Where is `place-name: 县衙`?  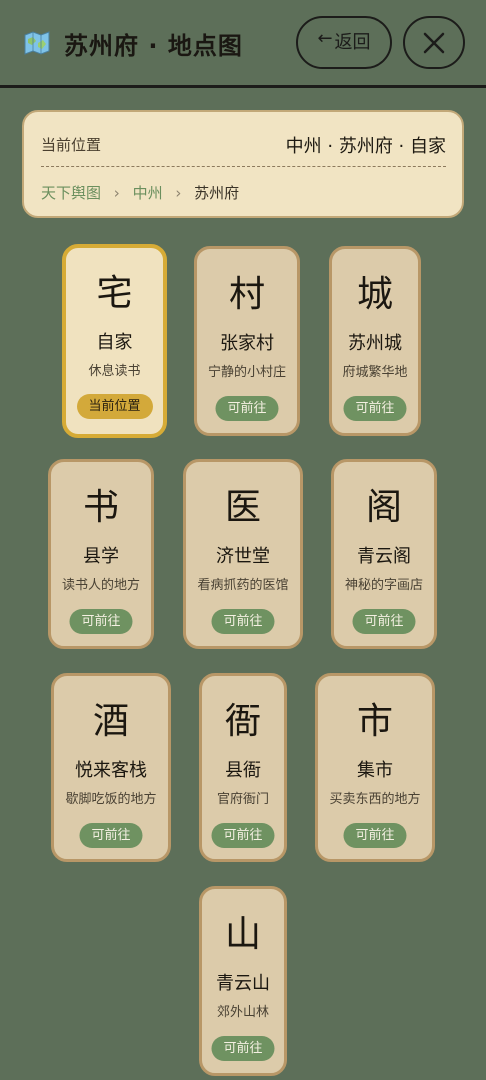 place-name: 县衙 is located at coordinates (243, 770).